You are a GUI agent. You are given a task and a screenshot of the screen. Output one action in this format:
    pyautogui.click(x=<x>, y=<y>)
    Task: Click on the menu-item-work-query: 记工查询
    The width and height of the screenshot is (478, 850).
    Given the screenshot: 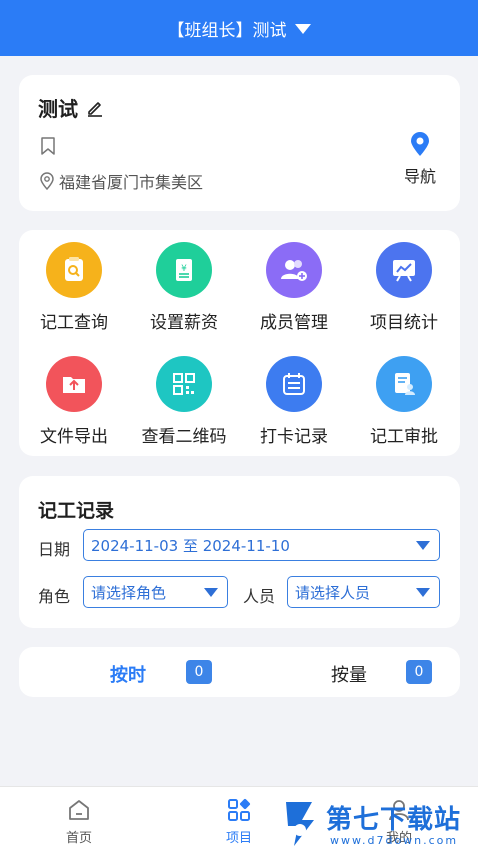 What is the action you would take?
    pyautogui.click(x=74, y=287)
    